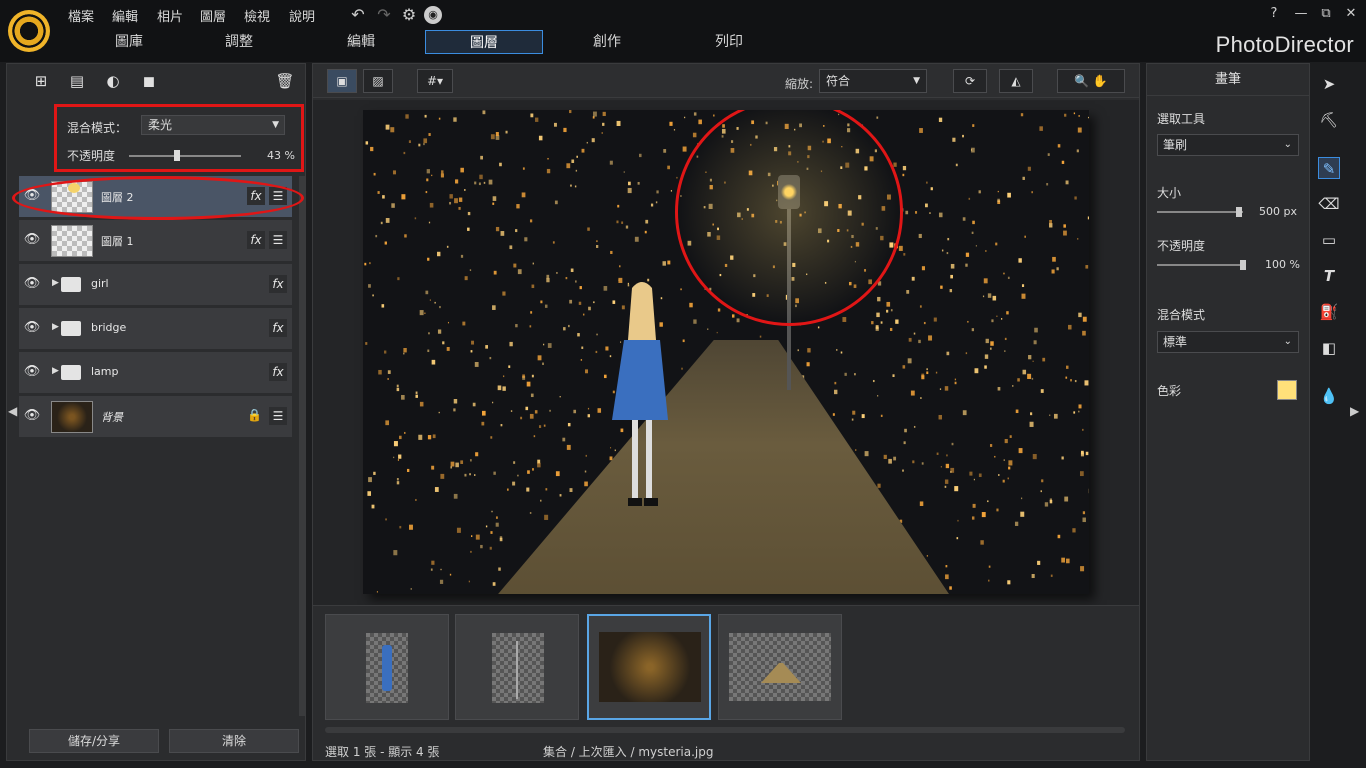 This screenshot has width=1366, height=768. What do you see at coordinates (725, 730) in the screenshot?
I see `filmstrip-scrollbar` at bounding box center [725, 730].